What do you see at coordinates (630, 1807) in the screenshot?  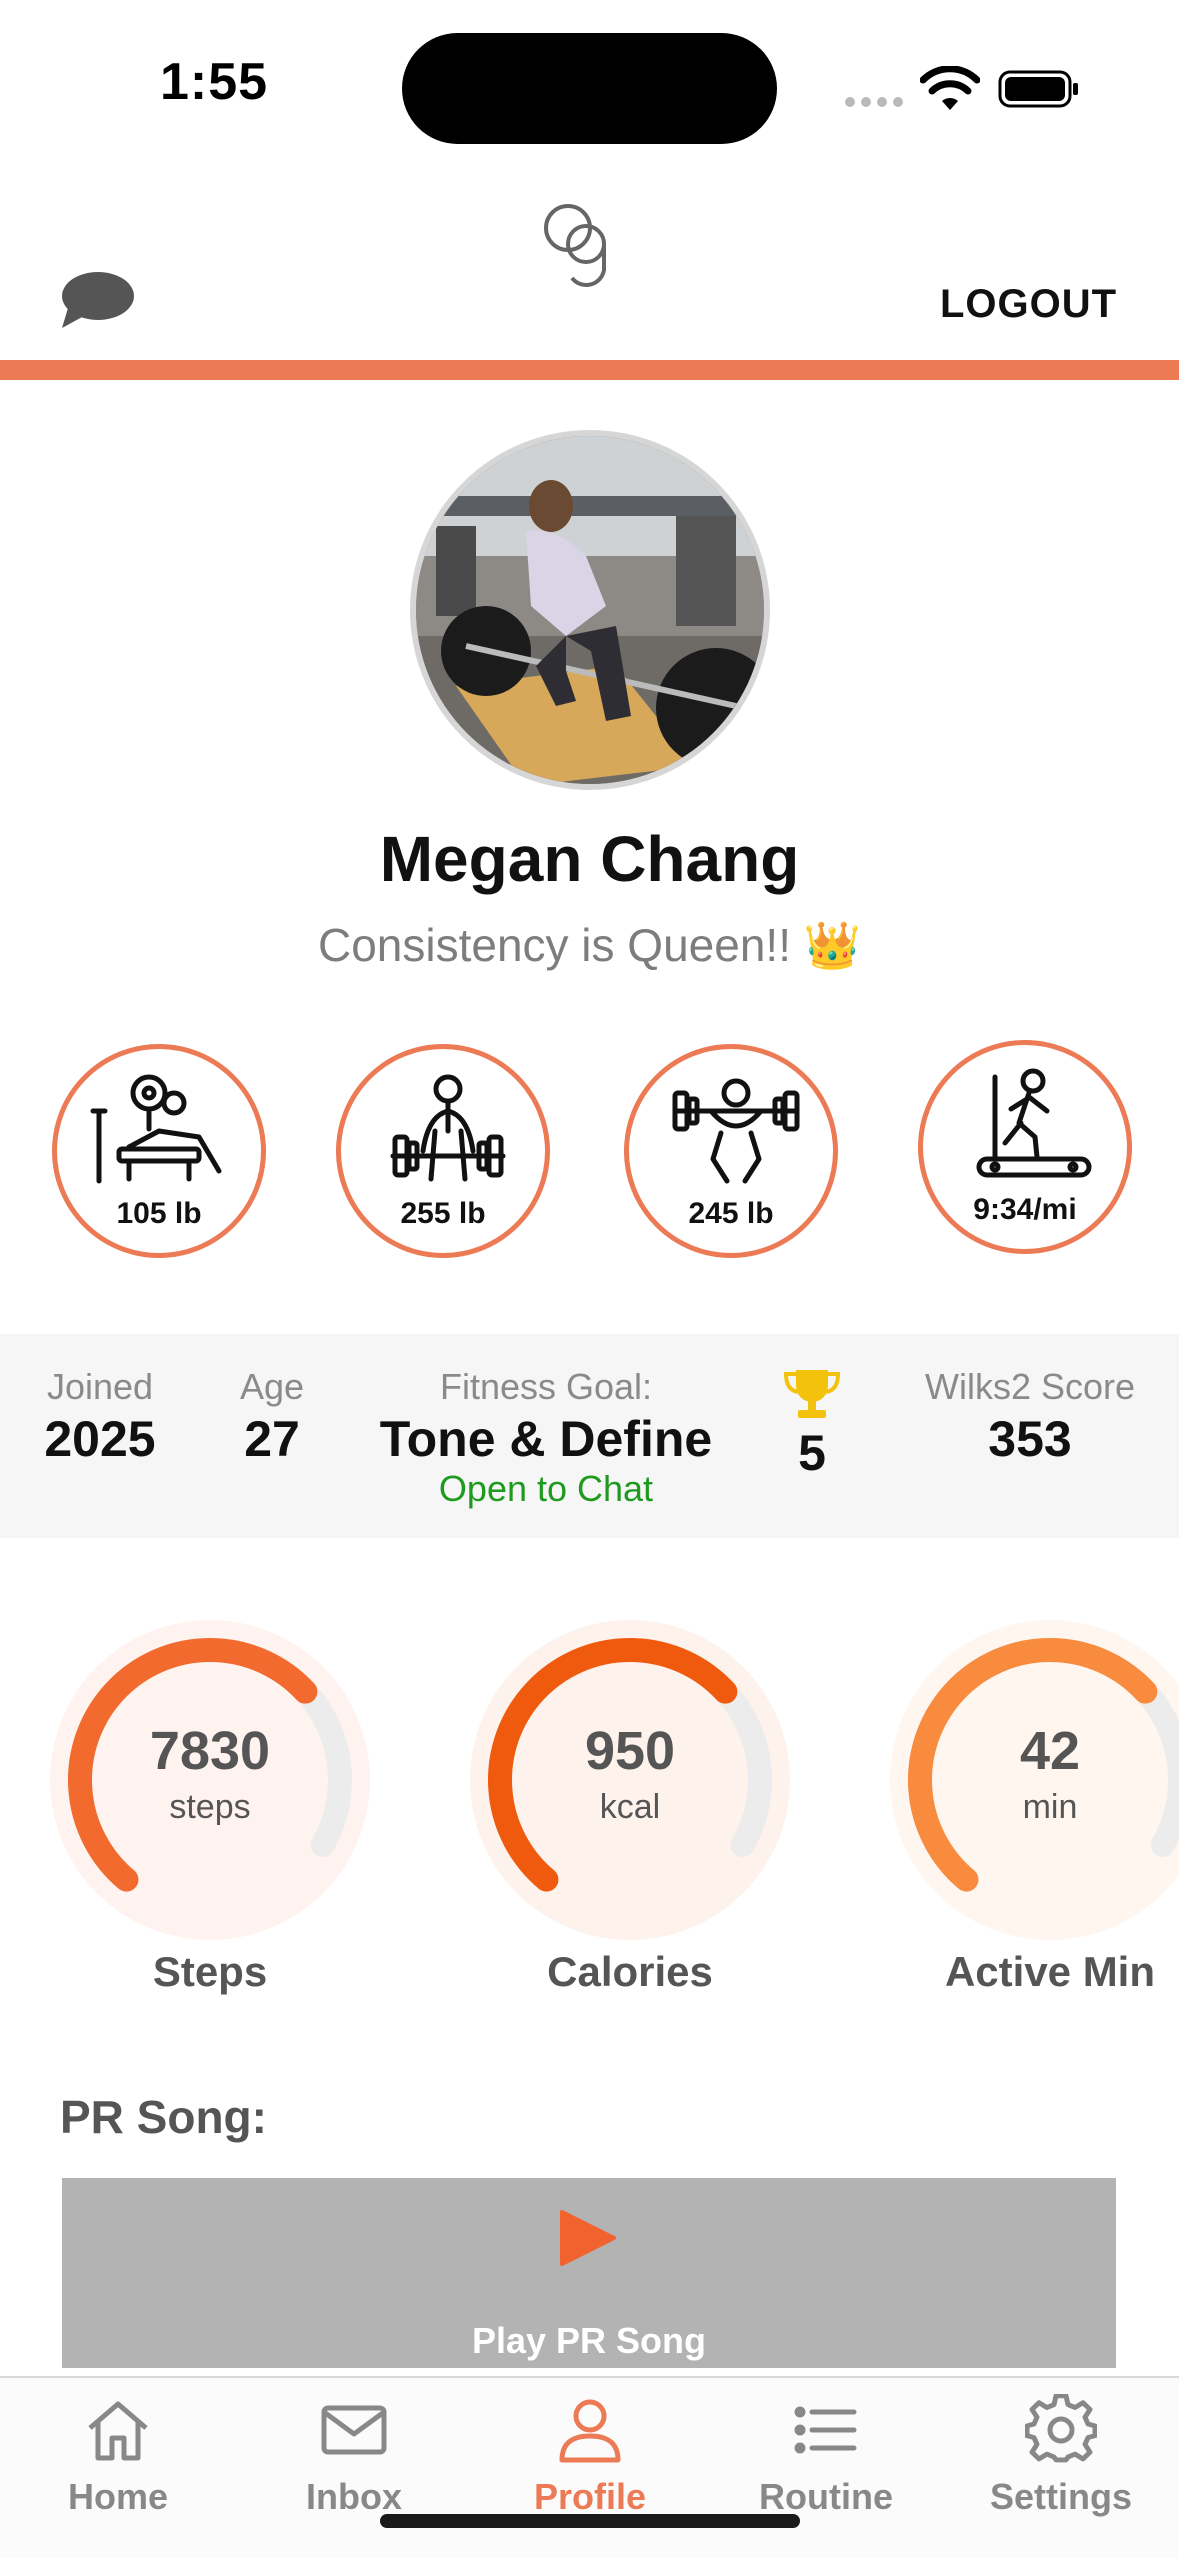 I see `calories-unit: kcal` at bounding box center [630, 1807].